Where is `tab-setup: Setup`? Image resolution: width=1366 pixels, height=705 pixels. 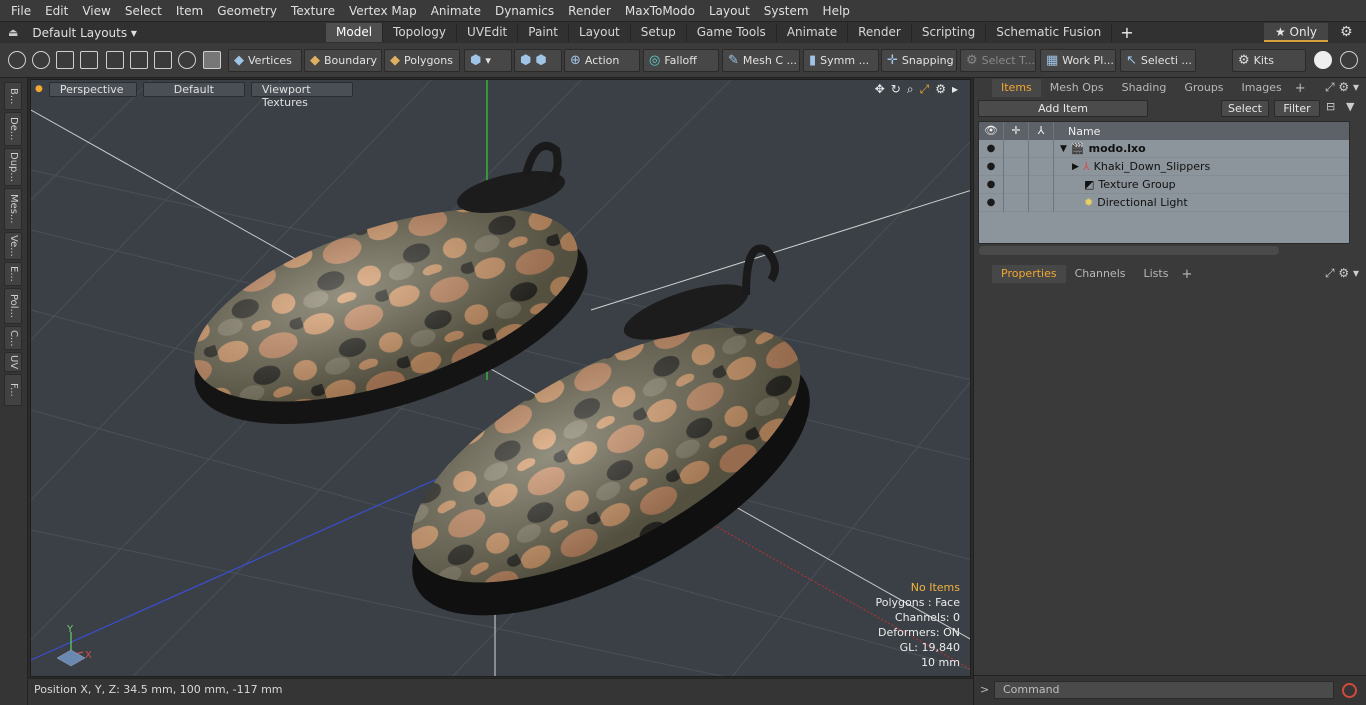 tab-setup: Setup is located at coordinates (659, 32).